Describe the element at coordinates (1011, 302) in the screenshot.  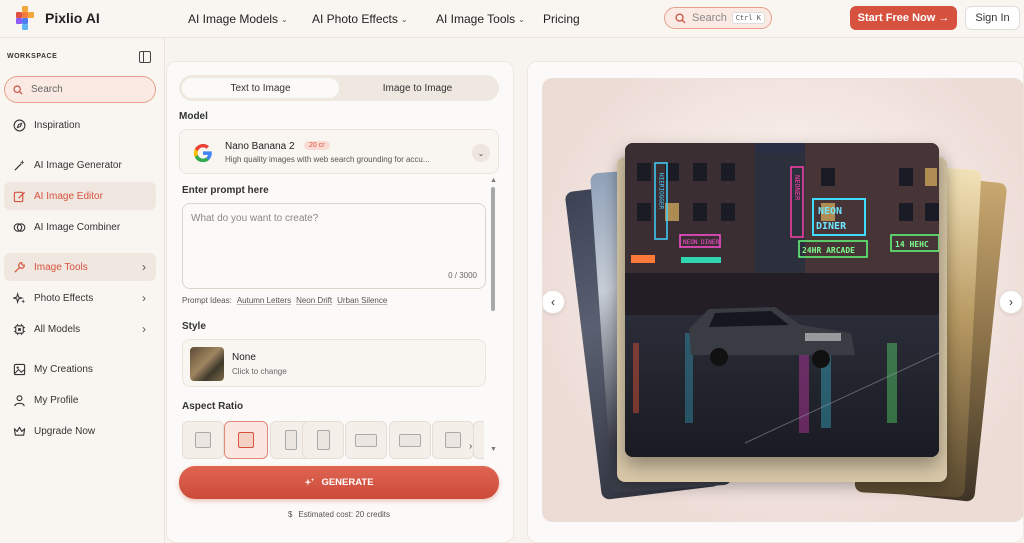
I see `carousel-next-button: ›` at that location.